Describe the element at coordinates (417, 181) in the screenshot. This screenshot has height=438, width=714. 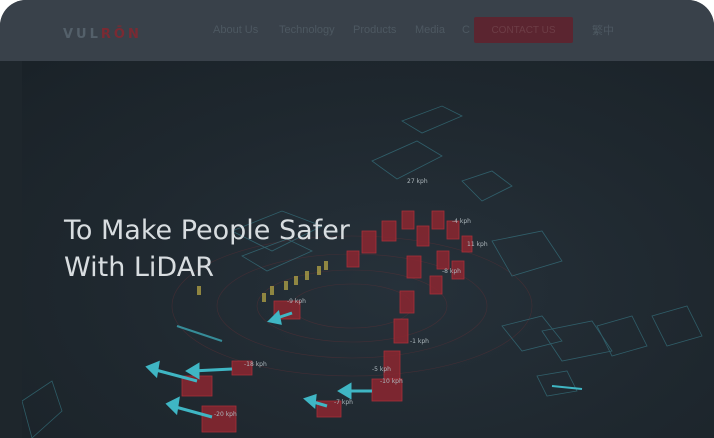
I see `speed-label: 27 kph` at that location.